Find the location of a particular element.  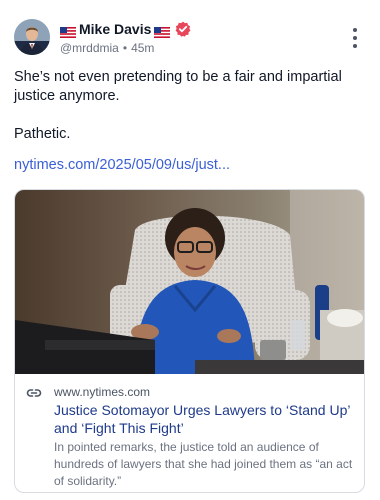

author-name-row: Mike Davis is located at coordinates (125, 29).